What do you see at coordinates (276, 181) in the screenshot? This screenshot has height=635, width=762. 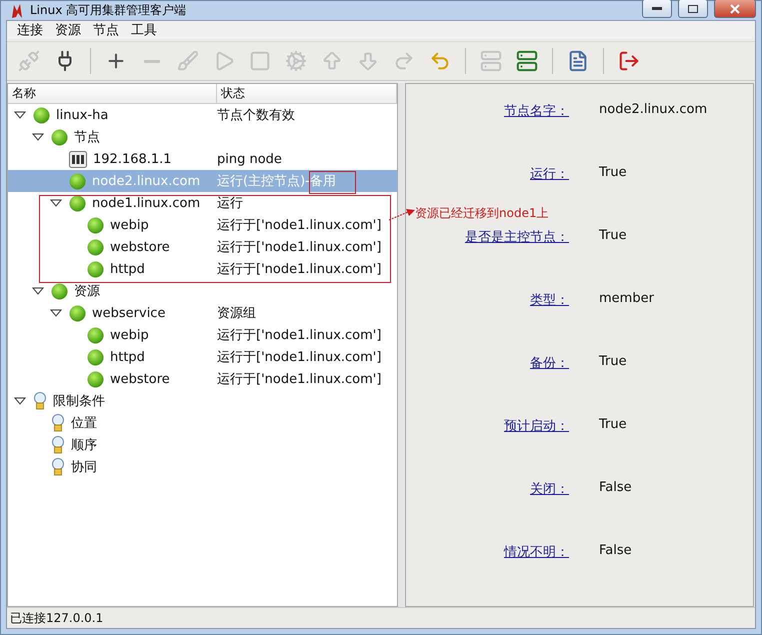 I see `node-status: 运行(主控节点)-备用` at bounding box center [276, 181].